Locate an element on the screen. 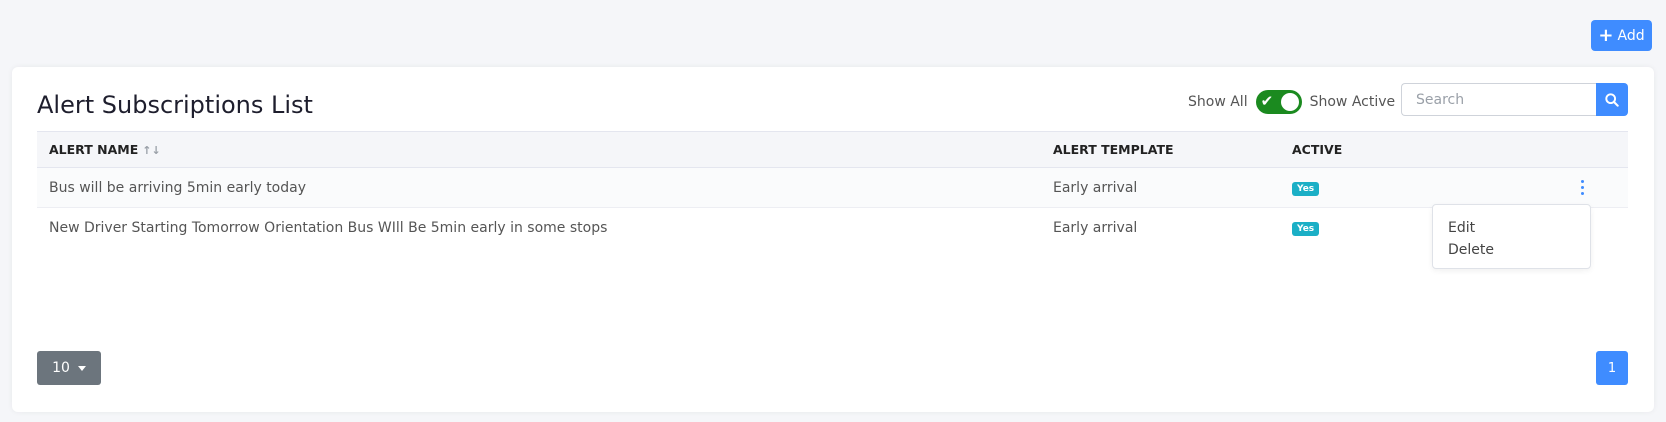  show-active-label: Show Active is located at coordinates (1352, 101).